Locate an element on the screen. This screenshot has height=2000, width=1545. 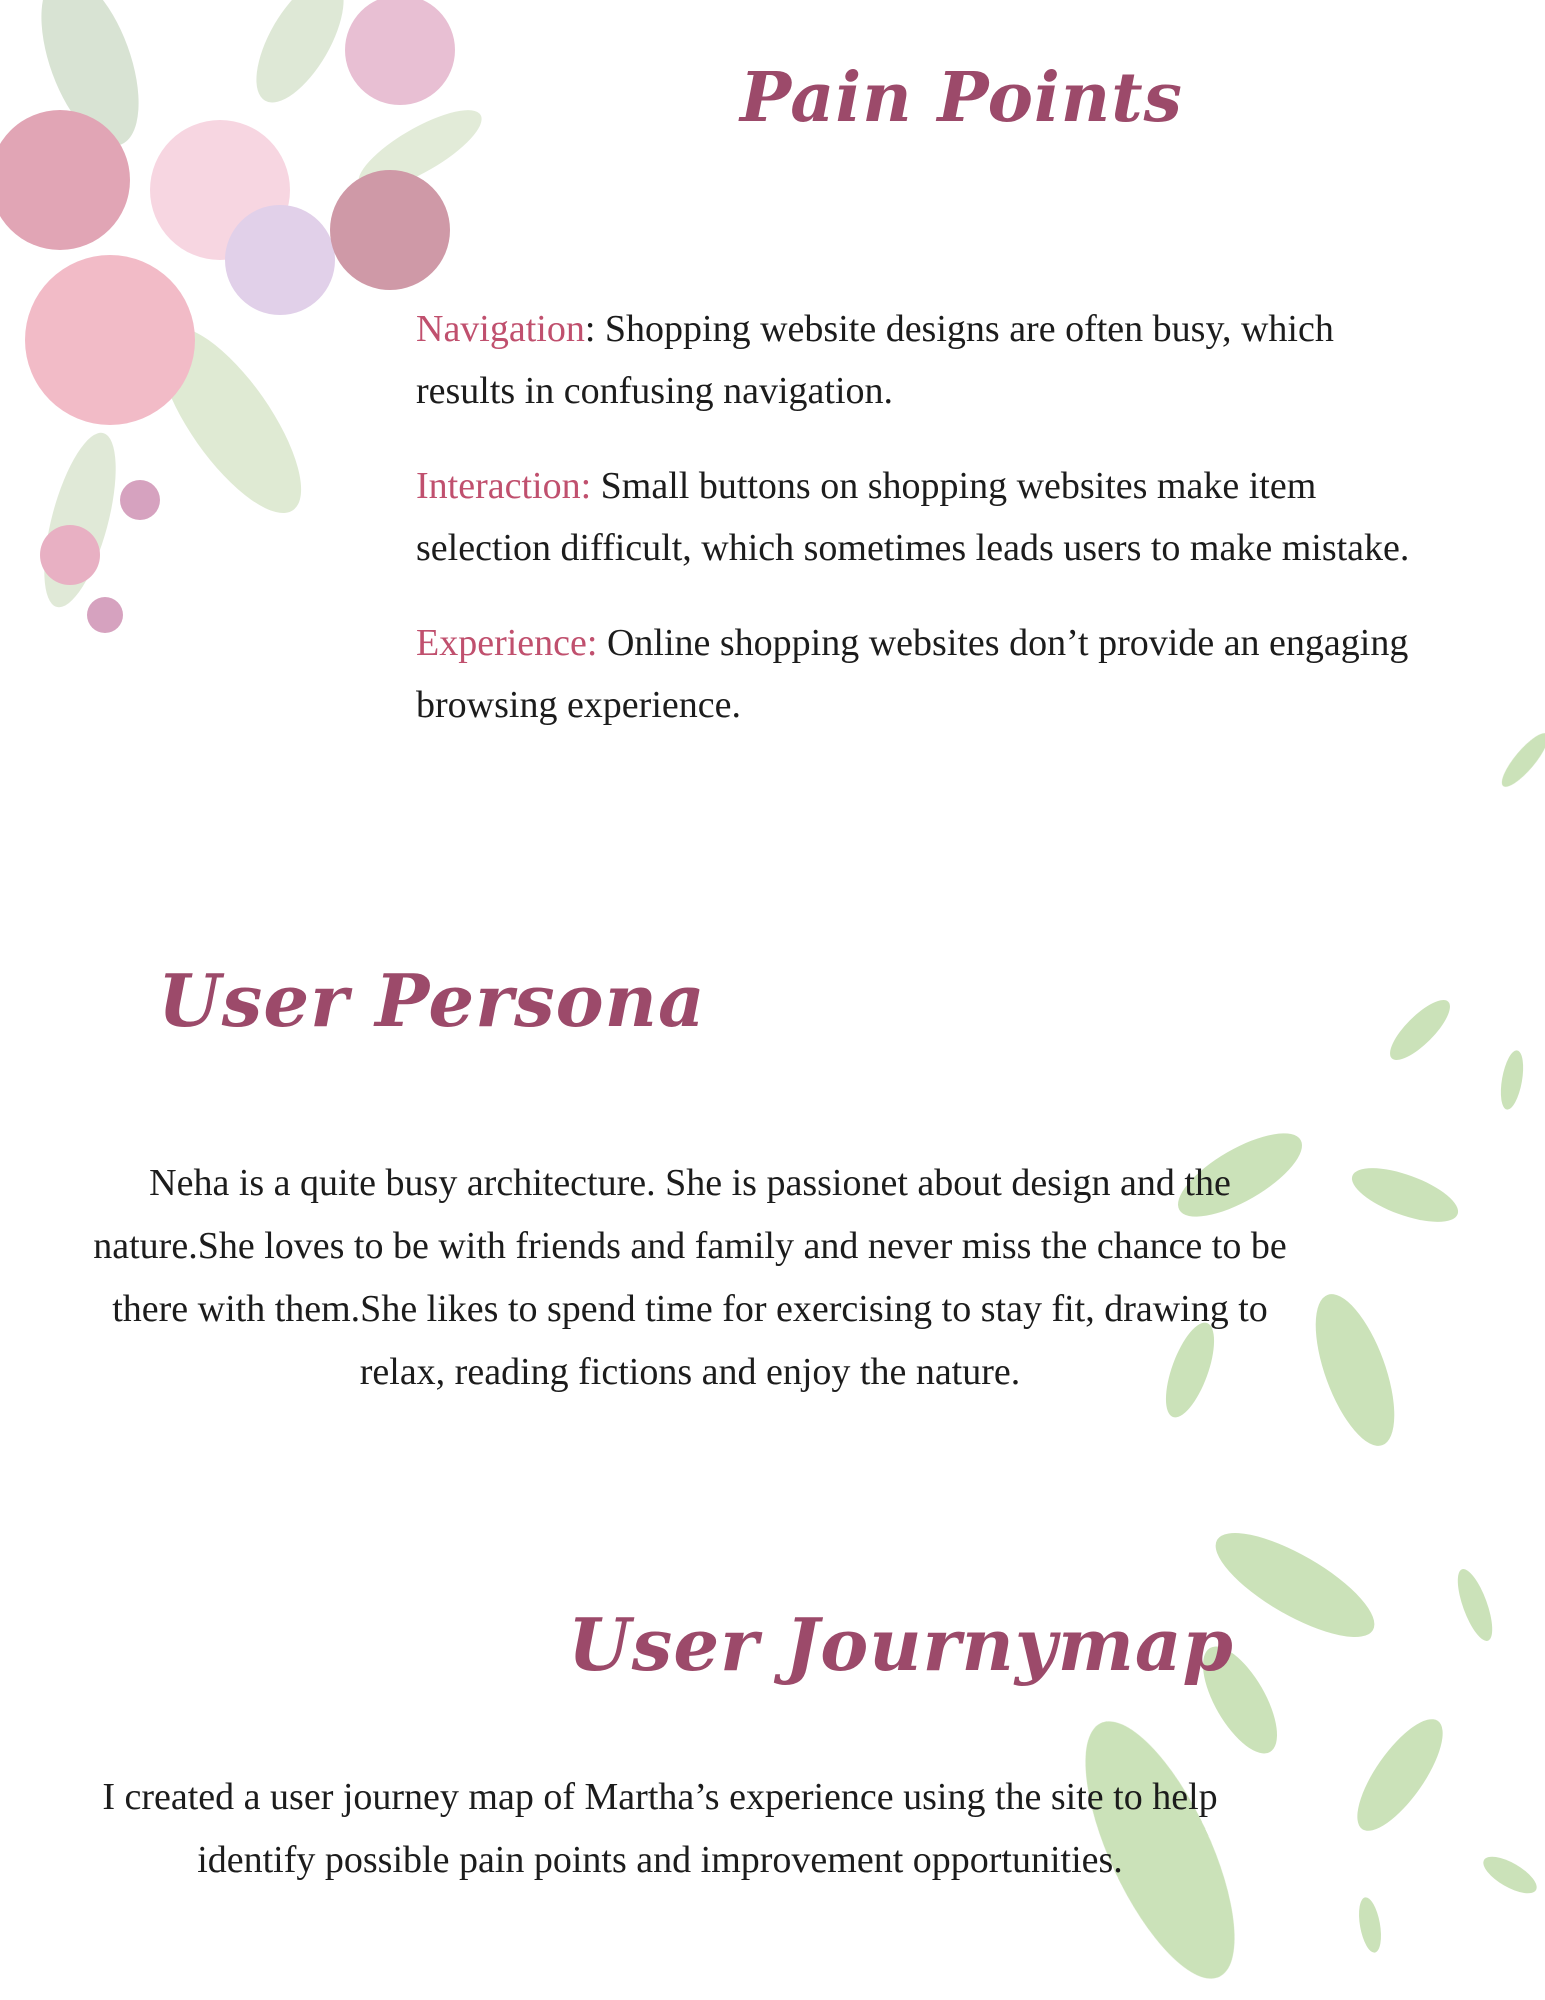
user-persona-heading: User Persona is located at coordinates (432, 1000).